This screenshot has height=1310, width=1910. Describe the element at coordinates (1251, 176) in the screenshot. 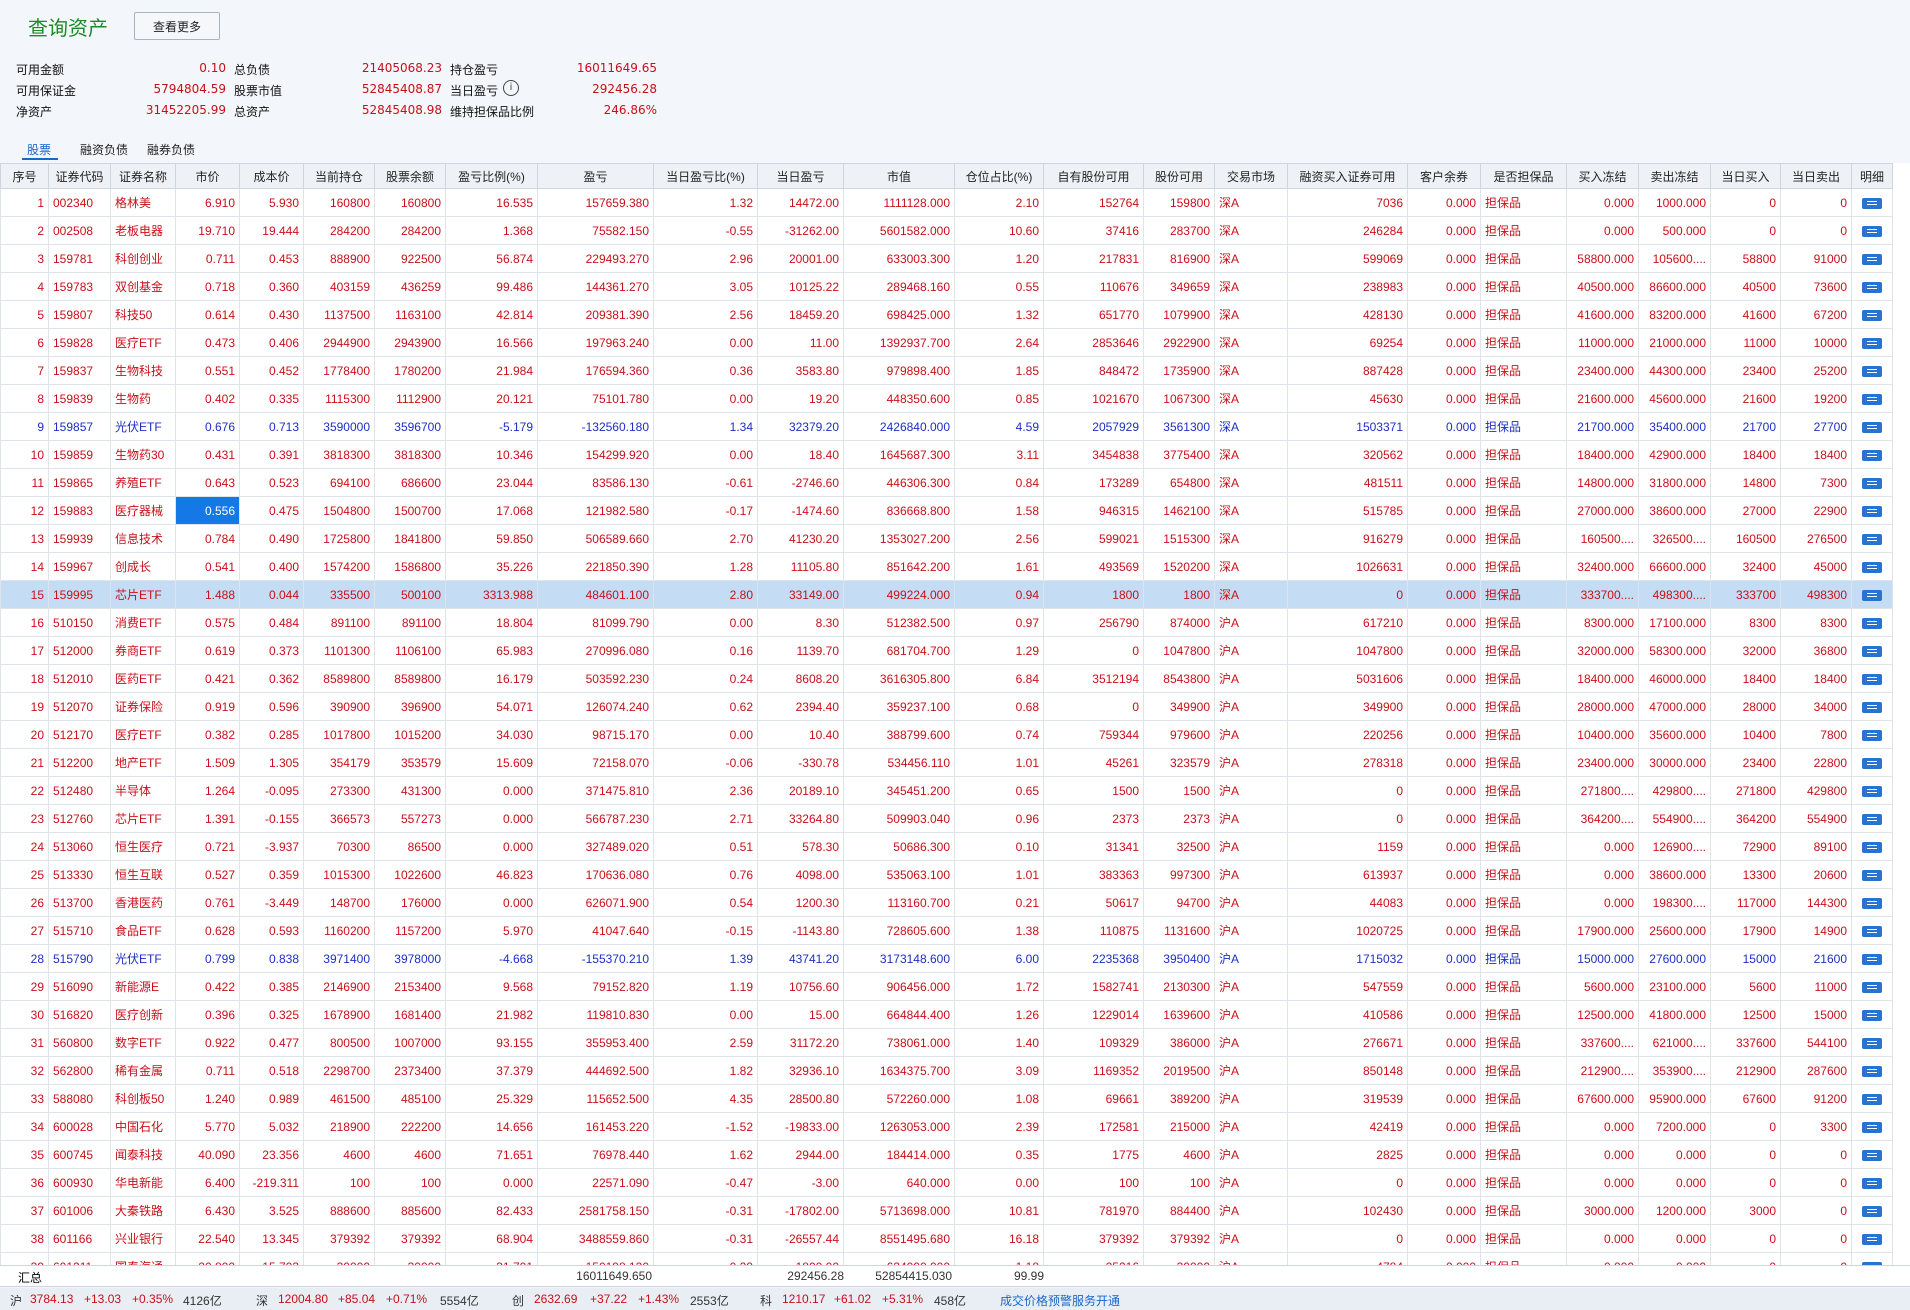

I see `column-header: 交易市场` at that location.